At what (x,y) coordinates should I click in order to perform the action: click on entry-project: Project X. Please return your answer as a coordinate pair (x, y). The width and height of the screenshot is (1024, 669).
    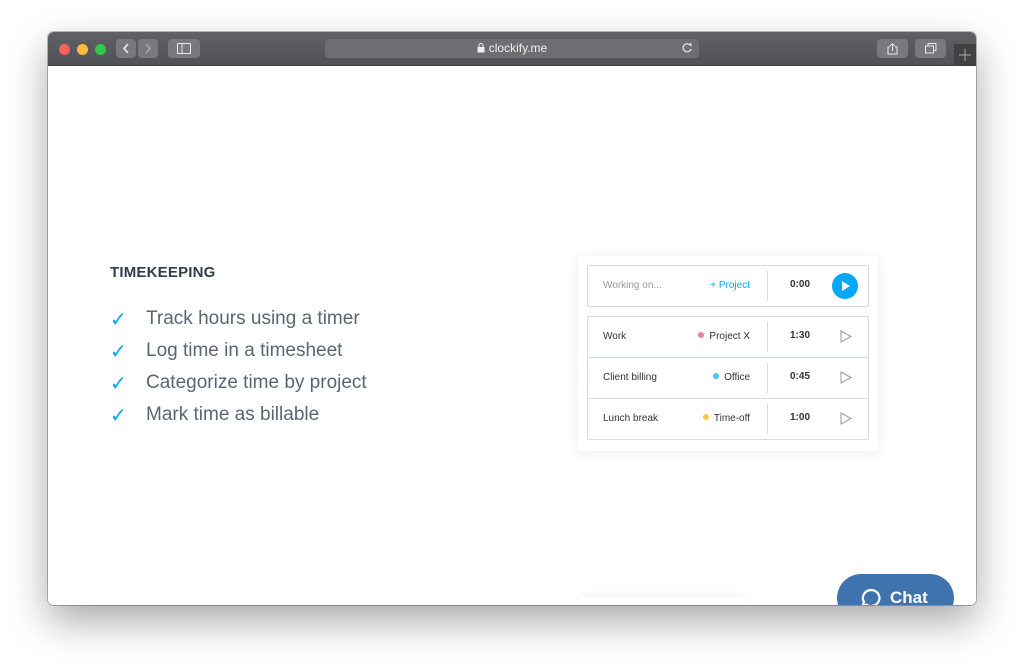
    Looking at the image, I should click on (724, 336).